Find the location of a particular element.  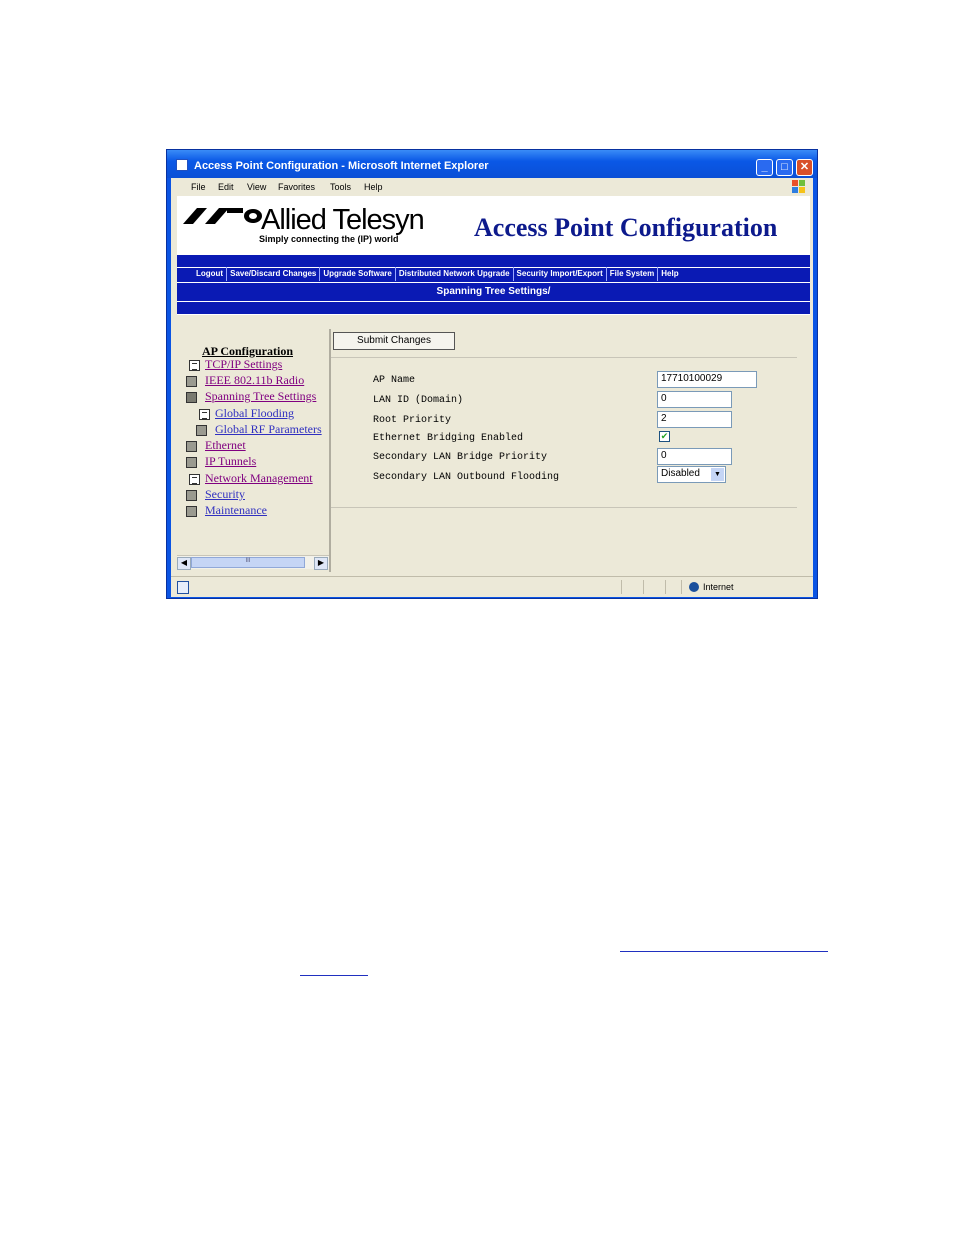

submit-changes-button: Submit Changes is located at coordinates (394, 341).